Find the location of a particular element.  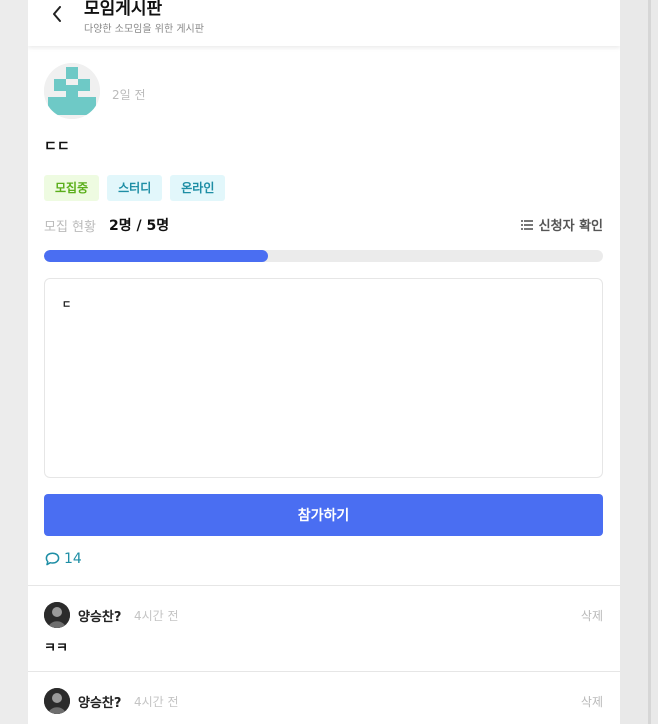

speech-bubble-icon is located at coordinates (52, 559).